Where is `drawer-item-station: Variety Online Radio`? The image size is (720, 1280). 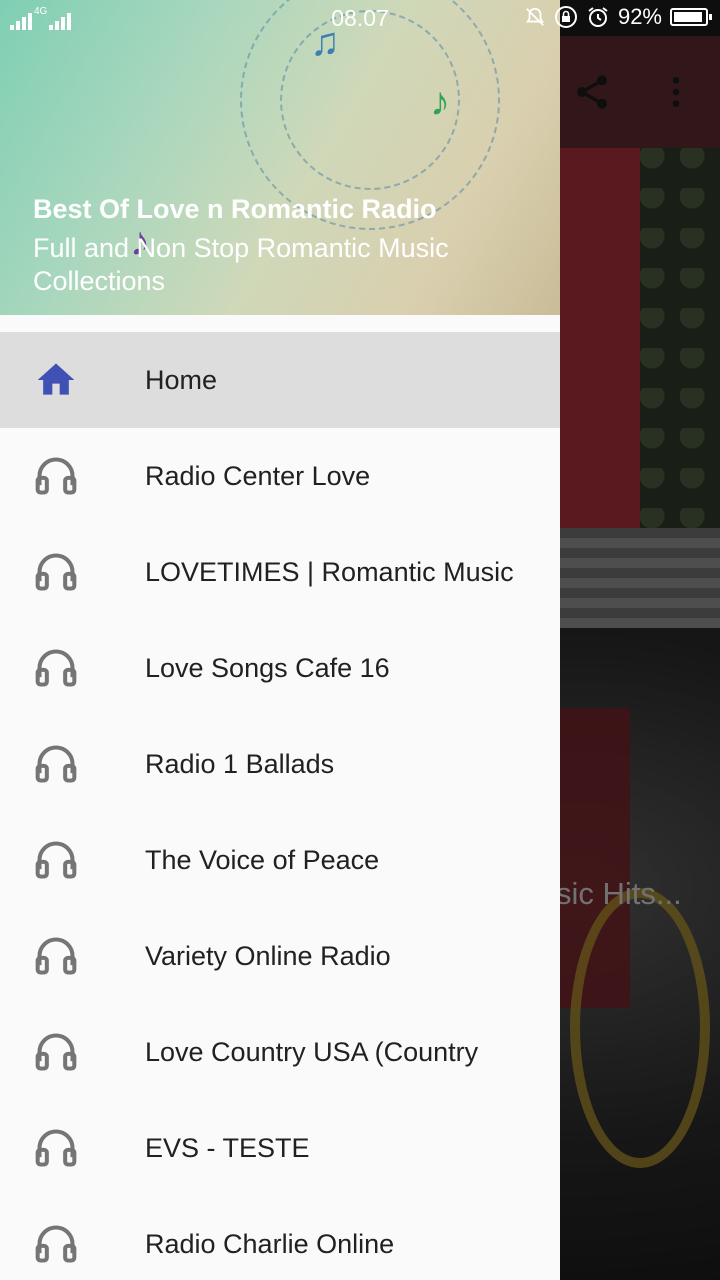
drawer-item-station: Variety Online Radio is located at coordinates (280, 956).